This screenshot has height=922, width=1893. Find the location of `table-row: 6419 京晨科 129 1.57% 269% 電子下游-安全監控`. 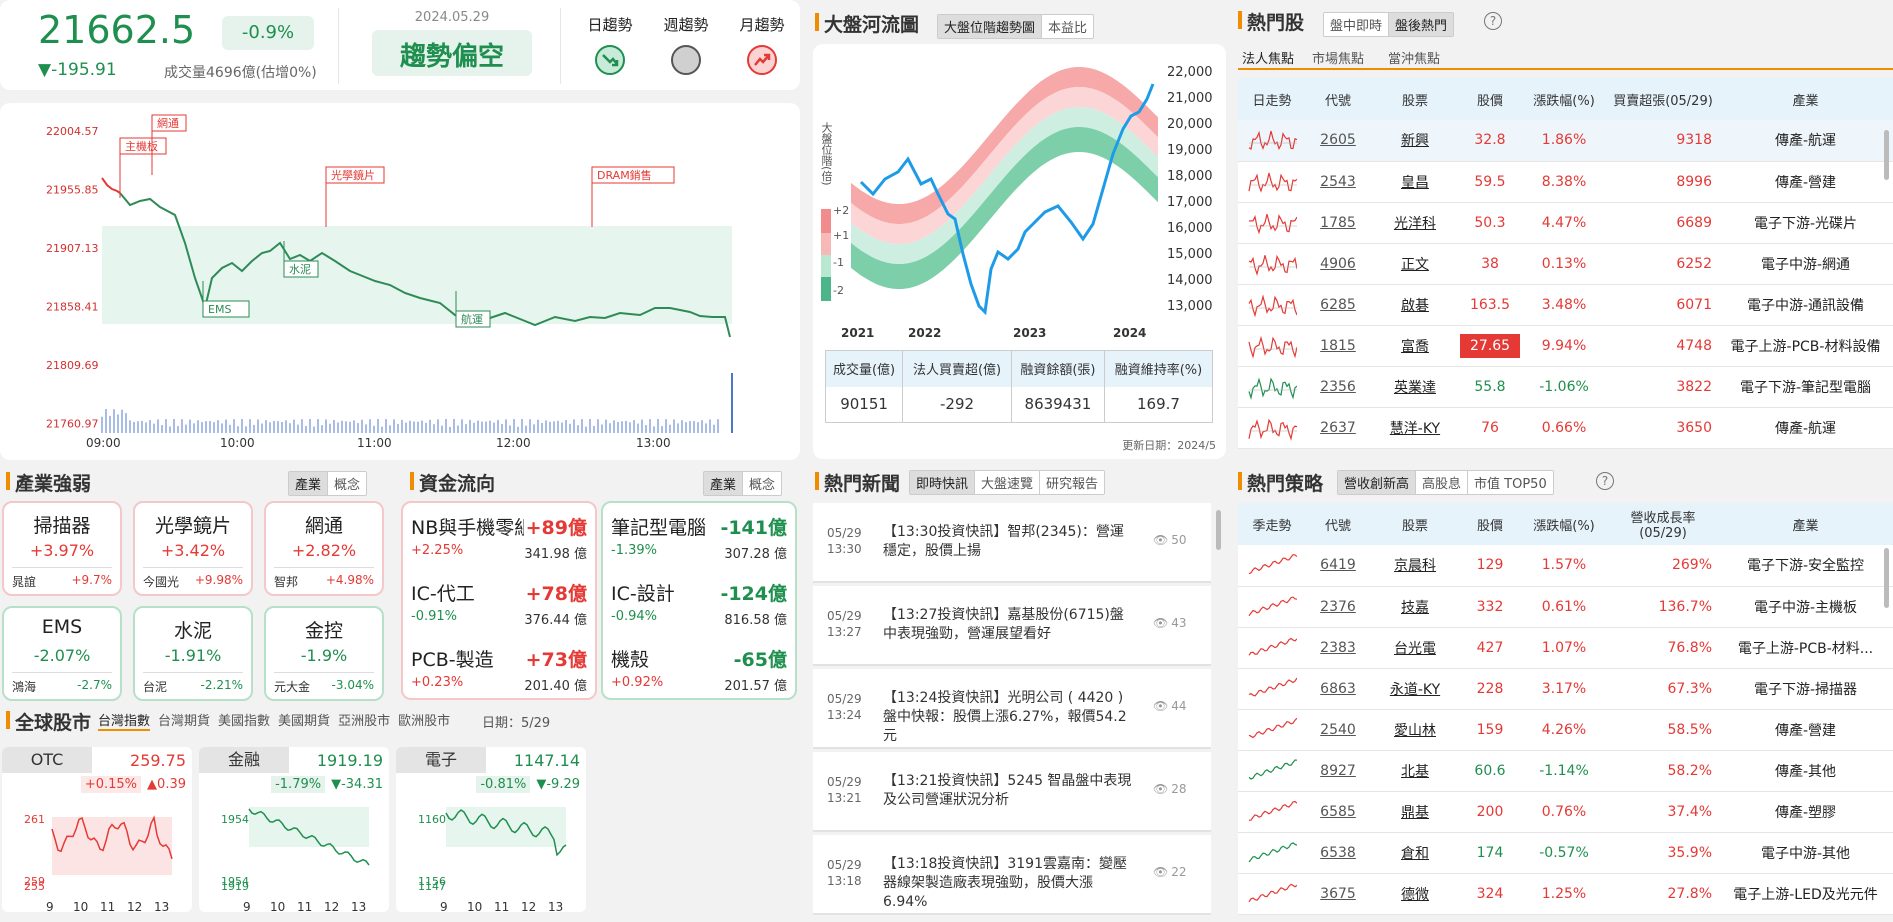

table-row: 6419 京晨科 129 1.57% 269% 電子下游-安全監控 is located at coordinates (1565, 566).